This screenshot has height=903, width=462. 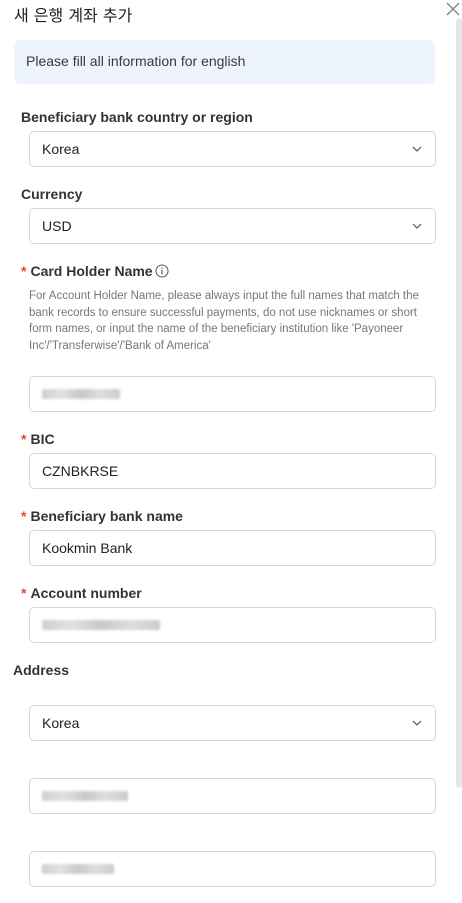 What do you see at coordinates (61, 149) in the screenshot?
I see `country-value: Korea` at bounding box center [61, 149].